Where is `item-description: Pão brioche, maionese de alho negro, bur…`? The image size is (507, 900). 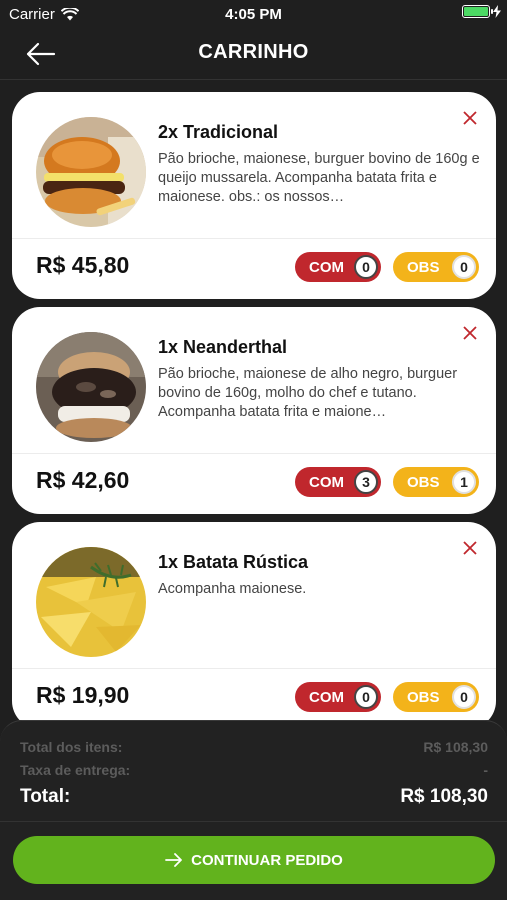 item-description: Pão brioche, maionese de alho negro, bur… is located at coordinates (308, 393).